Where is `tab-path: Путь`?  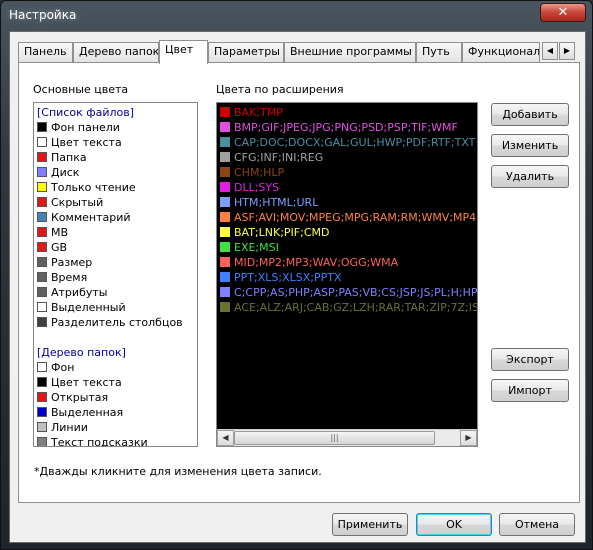
tab-path: Путь is located at coordinates (439, 52).